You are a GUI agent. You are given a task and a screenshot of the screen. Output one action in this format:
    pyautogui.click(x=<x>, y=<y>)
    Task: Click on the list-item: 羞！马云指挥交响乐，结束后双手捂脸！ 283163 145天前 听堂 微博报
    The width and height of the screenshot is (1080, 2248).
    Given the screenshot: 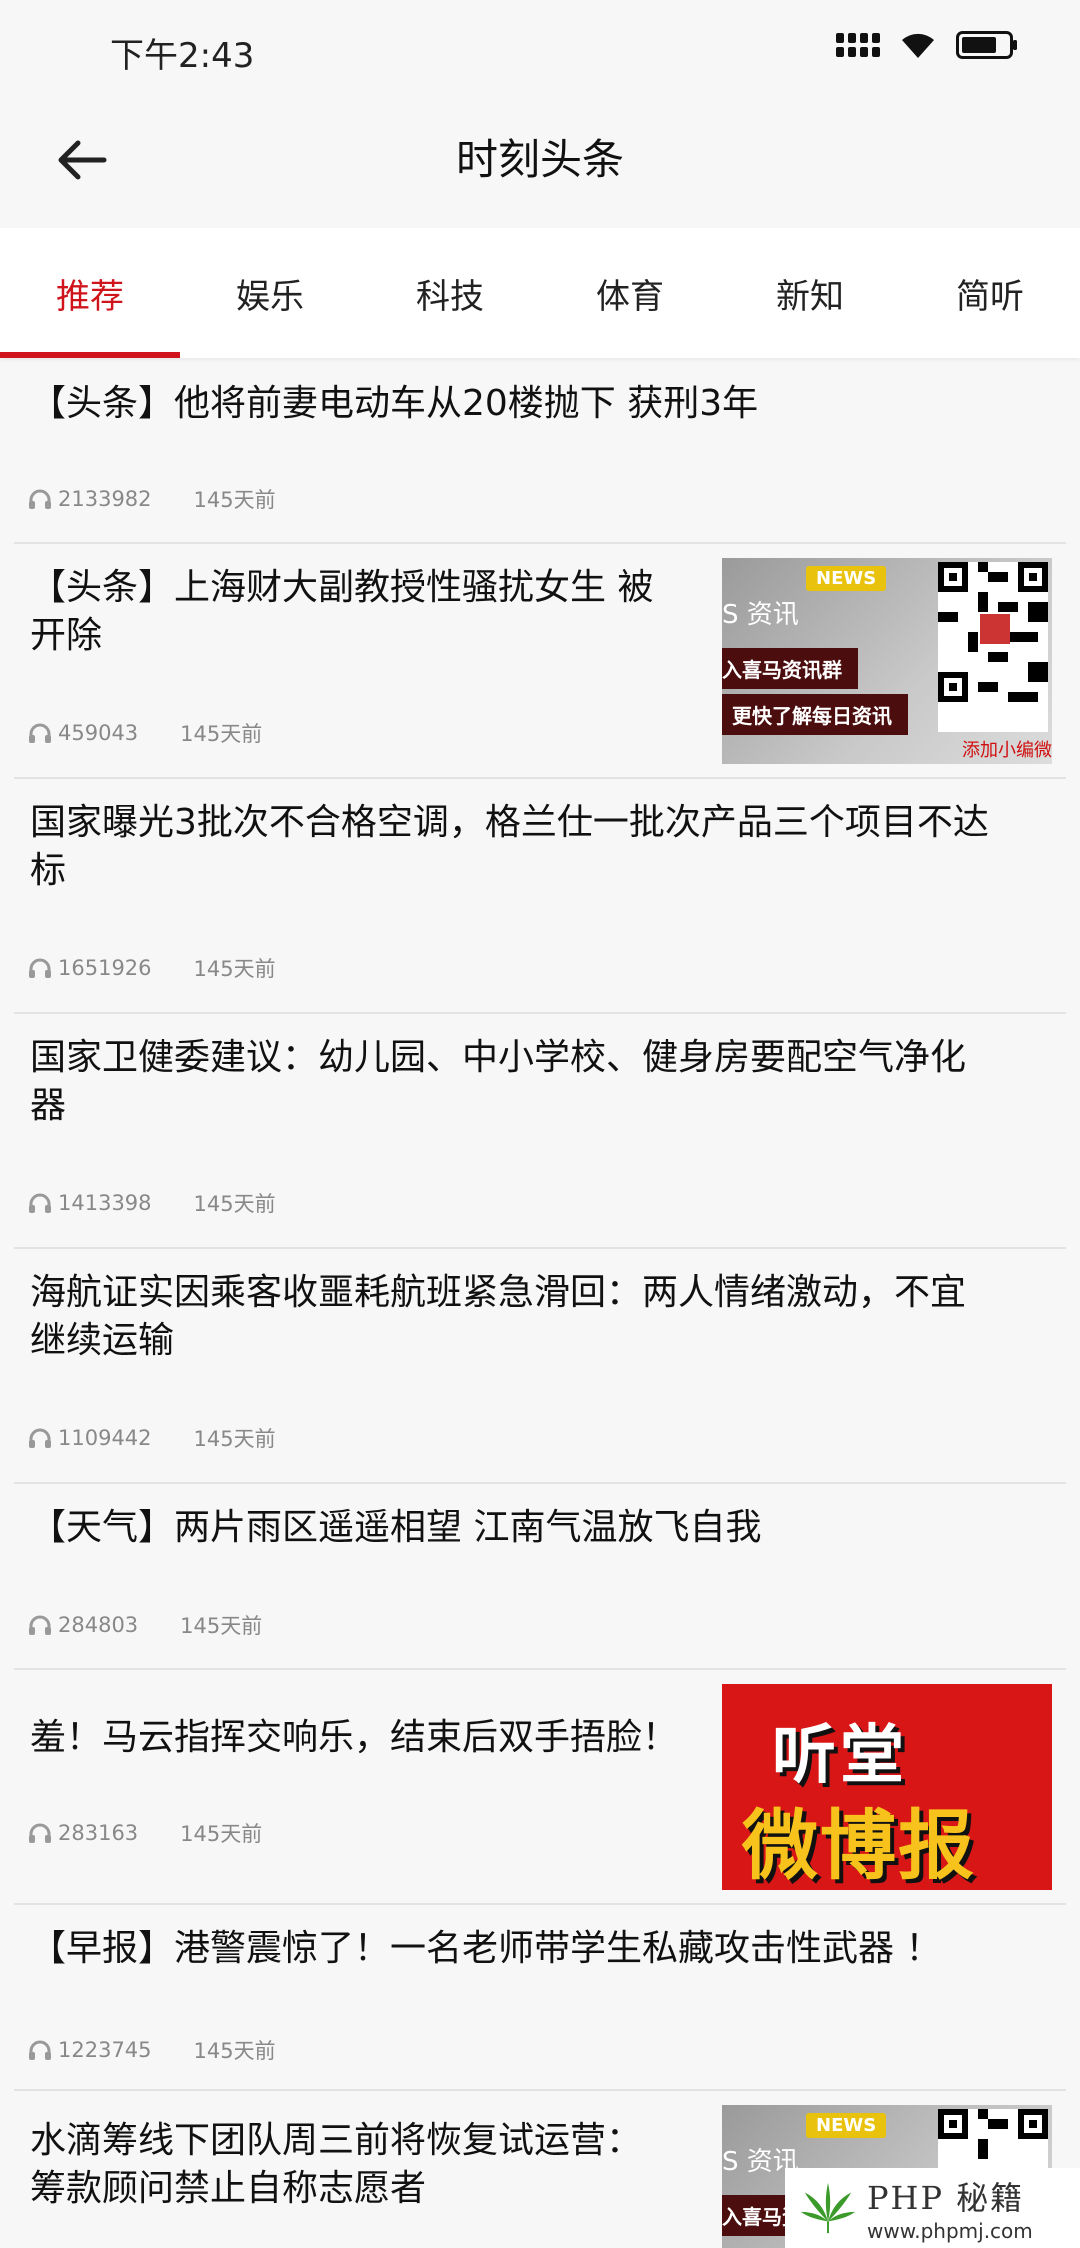 What is the action you would take?
    pyautogui.click(x=540, y=1787)
    